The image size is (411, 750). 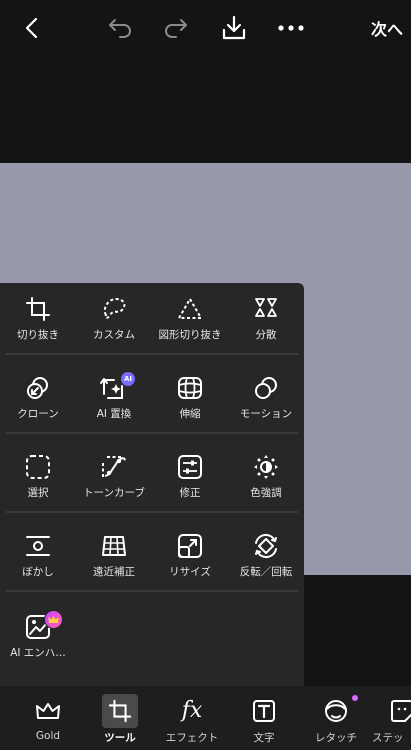 What do you see at coordinates (38, 335) in the screenshot?
I see `tool-label: 切り抜き` at bounding box center [38, 335].